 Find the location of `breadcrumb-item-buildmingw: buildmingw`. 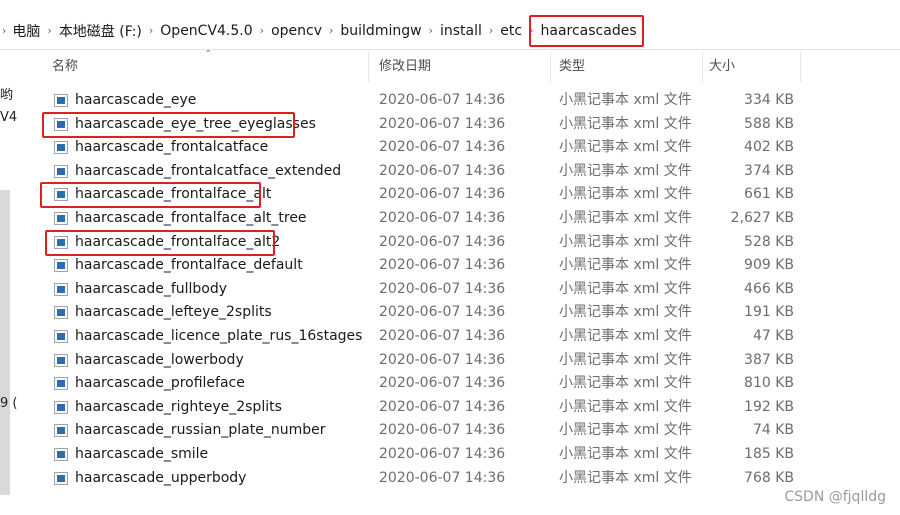

breadcrumb-item-buildmingw: buildmingw is located at coordinates (380, 31).